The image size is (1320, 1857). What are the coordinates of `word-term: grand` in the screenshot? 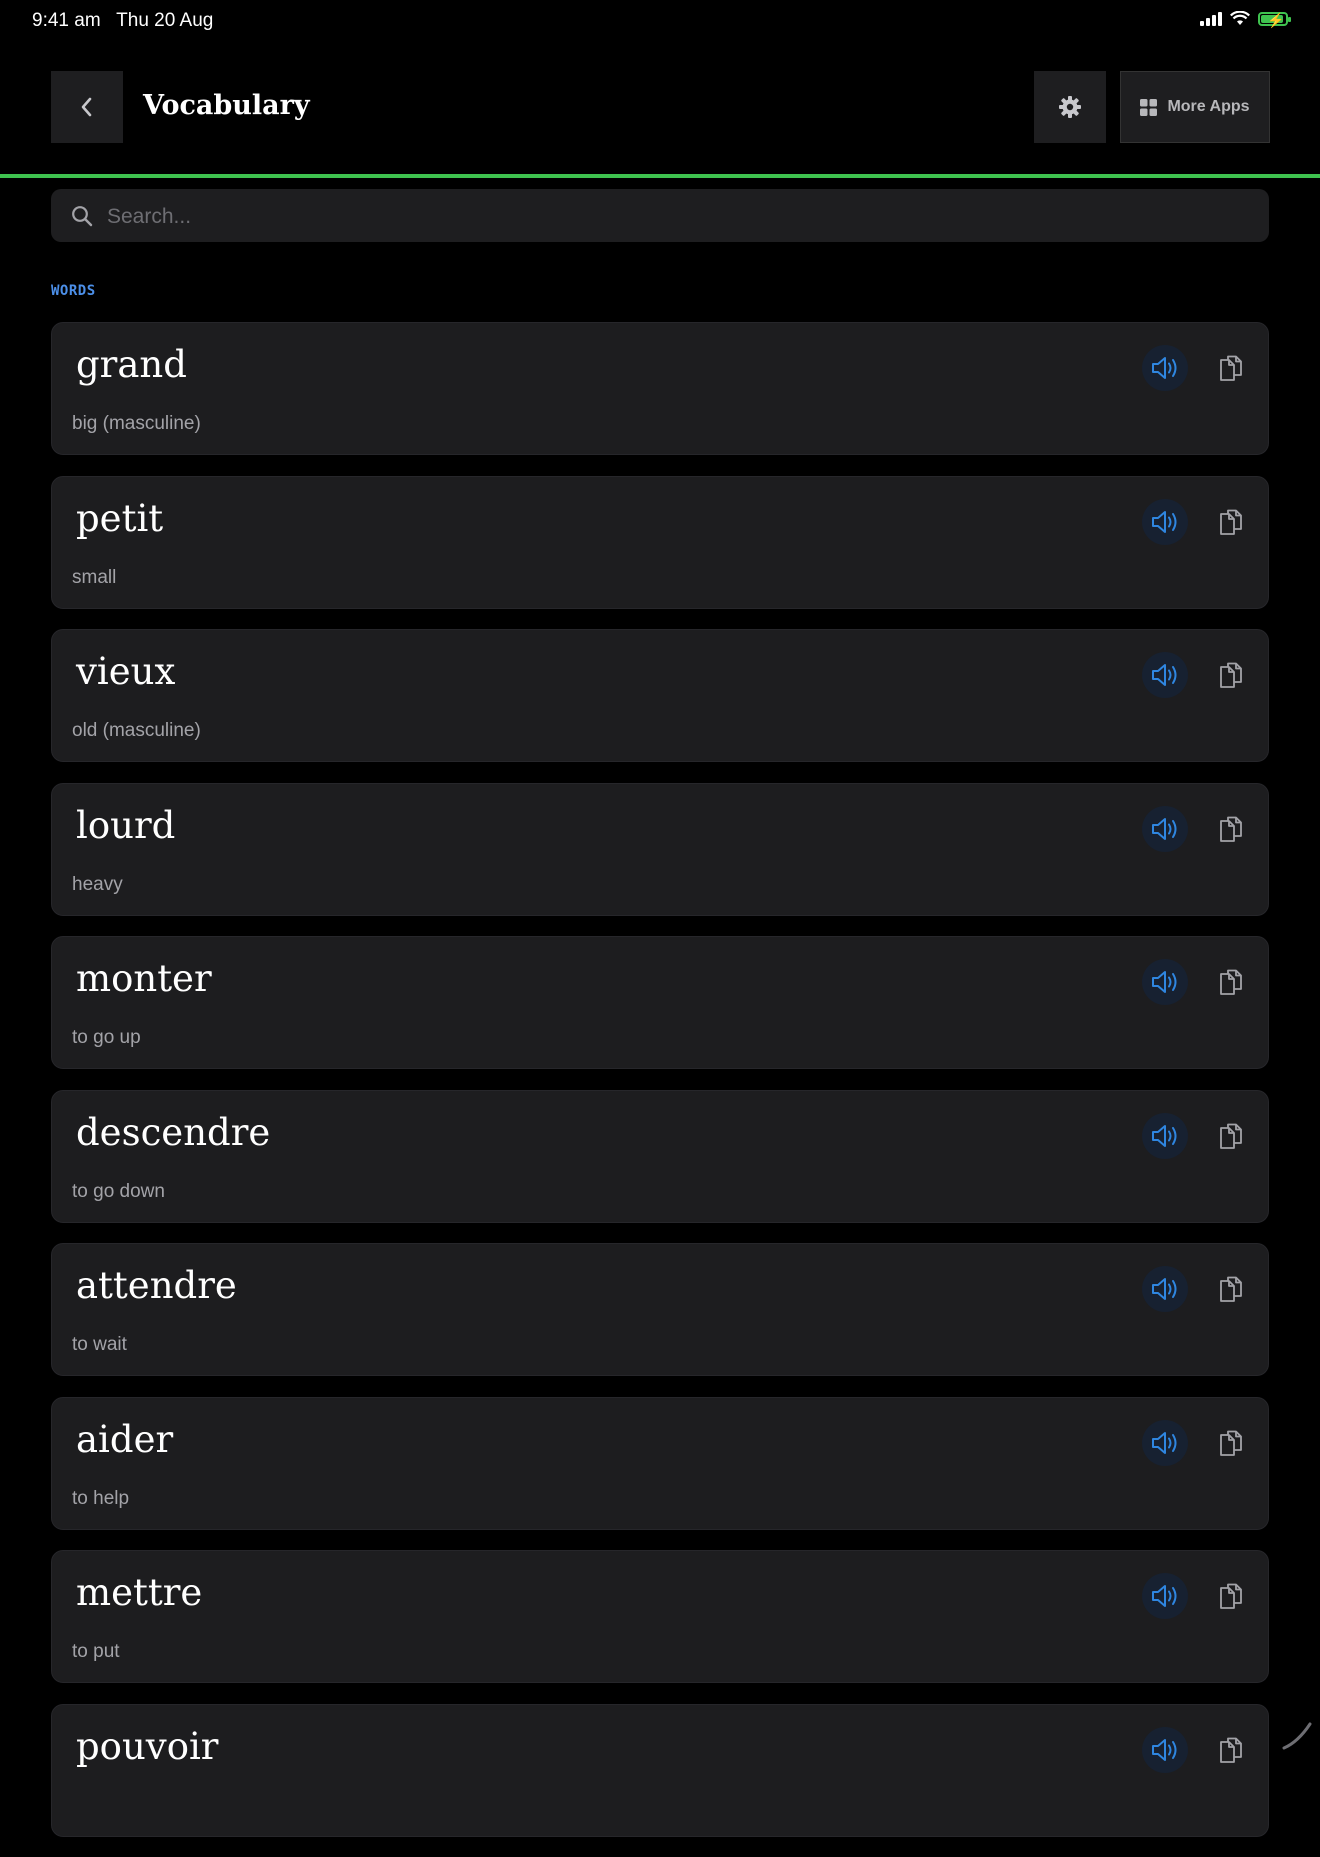 It's located at (131, 364).